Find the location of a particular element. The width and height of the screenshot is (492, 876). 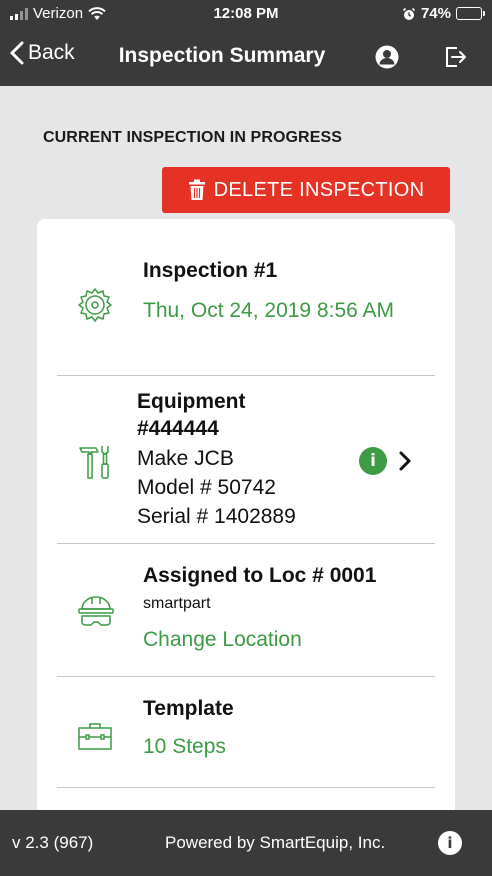

powered-by-label: Powered by SmartEquip, Inc. is located at coordinates (275, 842).